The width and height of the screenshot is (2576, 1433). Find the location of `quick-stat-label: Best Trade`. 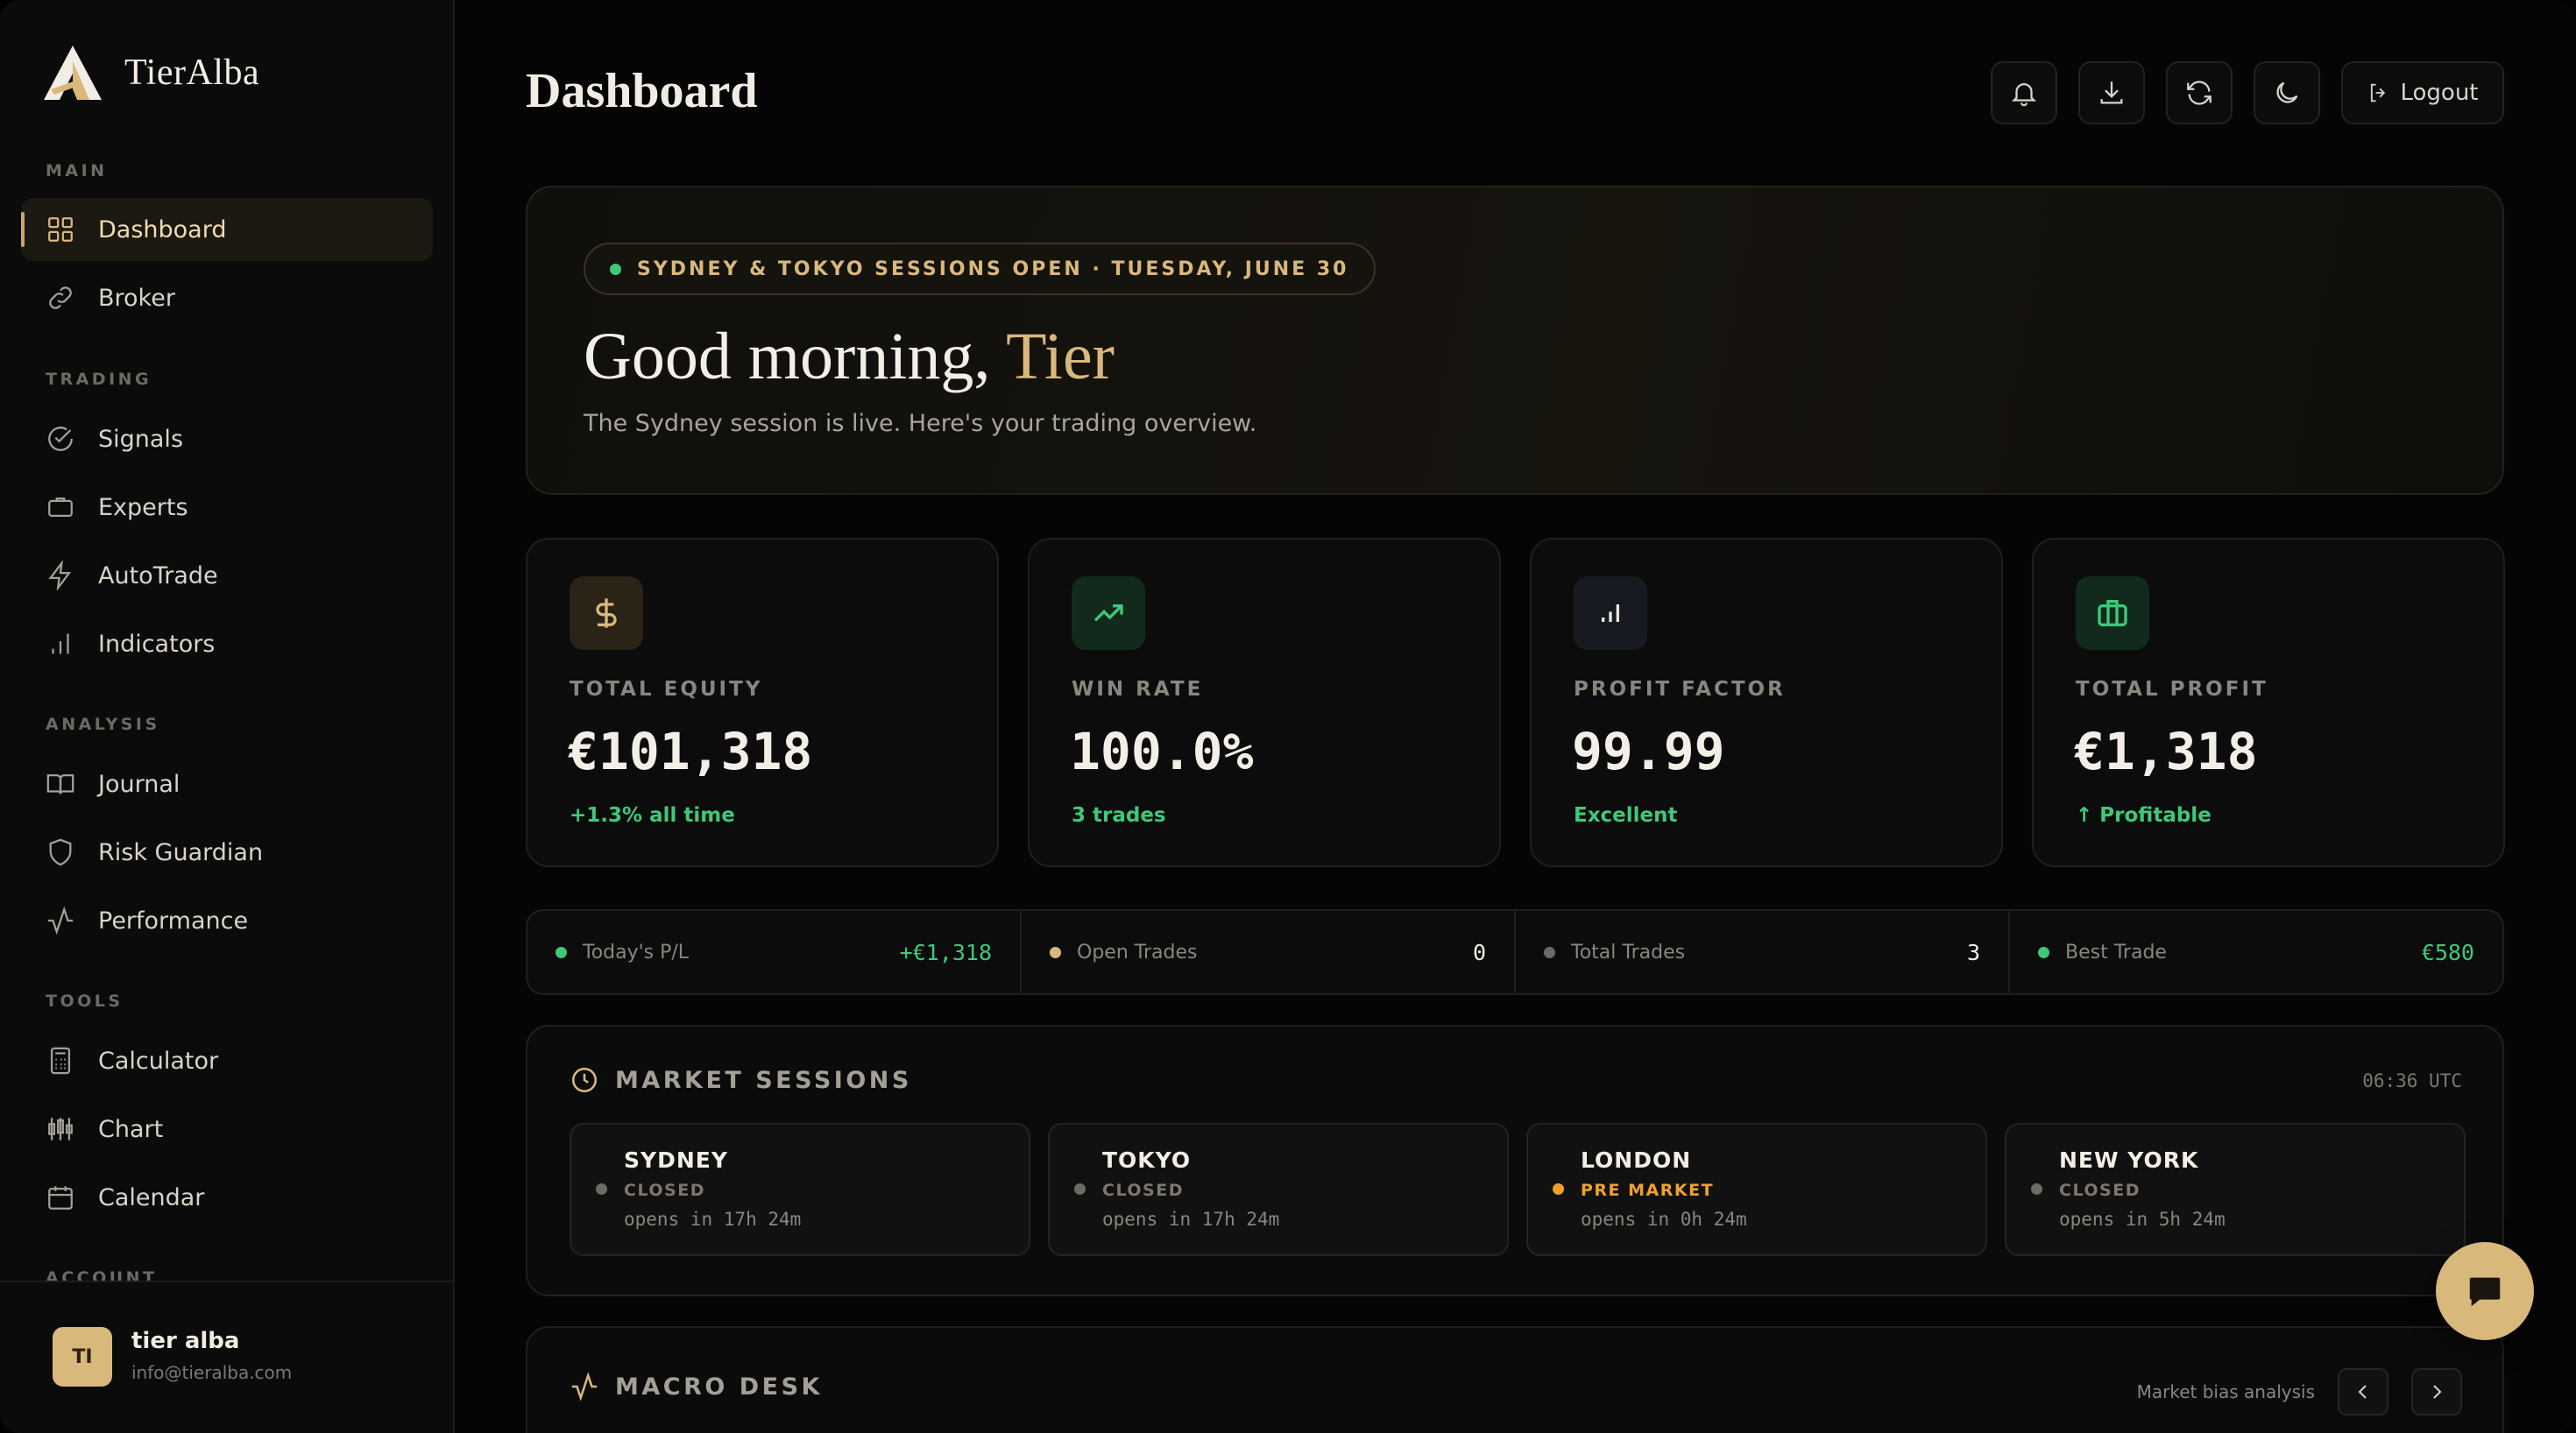

quick-stat-label: Best Trade is located at coordinates (2116, 953).